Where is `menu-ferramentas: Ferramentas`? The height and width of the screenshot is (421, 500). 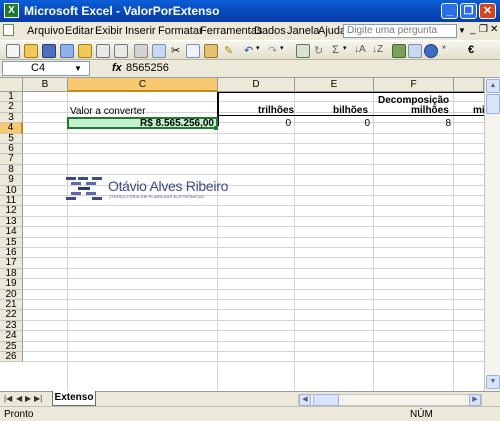 menu-ferramentas: Ferramentas is located at coordinates (231, 31).